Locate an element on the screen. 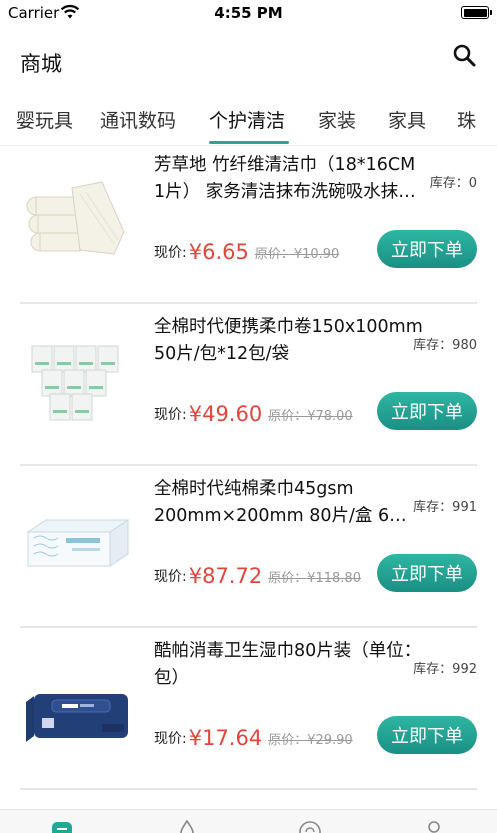 Image resolution: width=497 pixels, height=833 pixels. price-row: 现价: ¥87.72 原价：¥118.80 is located at coordinates (257, 576).